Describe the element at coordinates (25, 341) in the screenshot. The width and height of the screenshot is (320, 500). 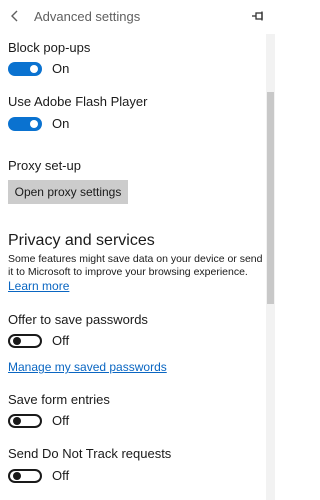
I see `save-passwords-toggle` at that location.